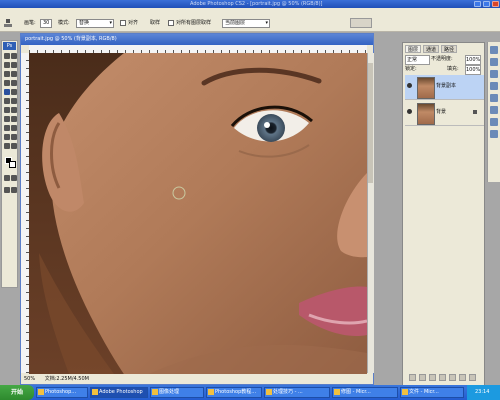 The width and height of the screenshot is (500, 400). I want to click on system-tray: 23:14, so click(483, 392).